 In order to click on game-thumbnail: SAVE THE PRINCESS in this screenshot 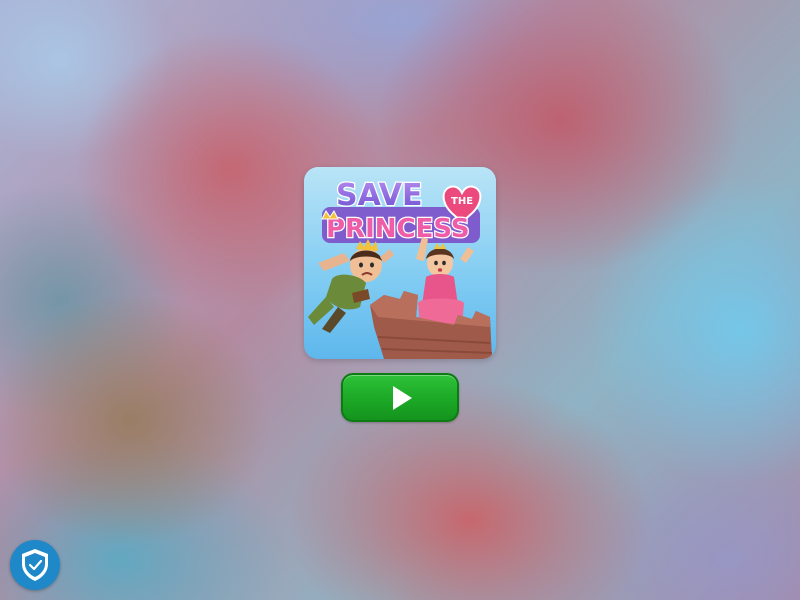, I will do `click(400, 263)`.